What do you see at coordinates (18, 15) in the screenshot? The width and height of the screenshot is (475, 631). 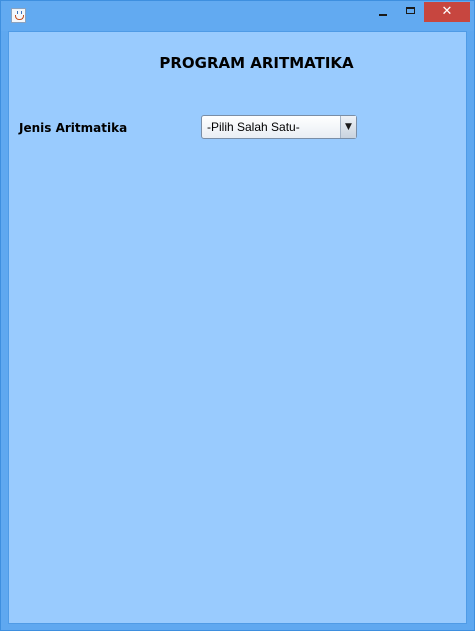 I see `java-app-icon` at bounding box center [18, 15].